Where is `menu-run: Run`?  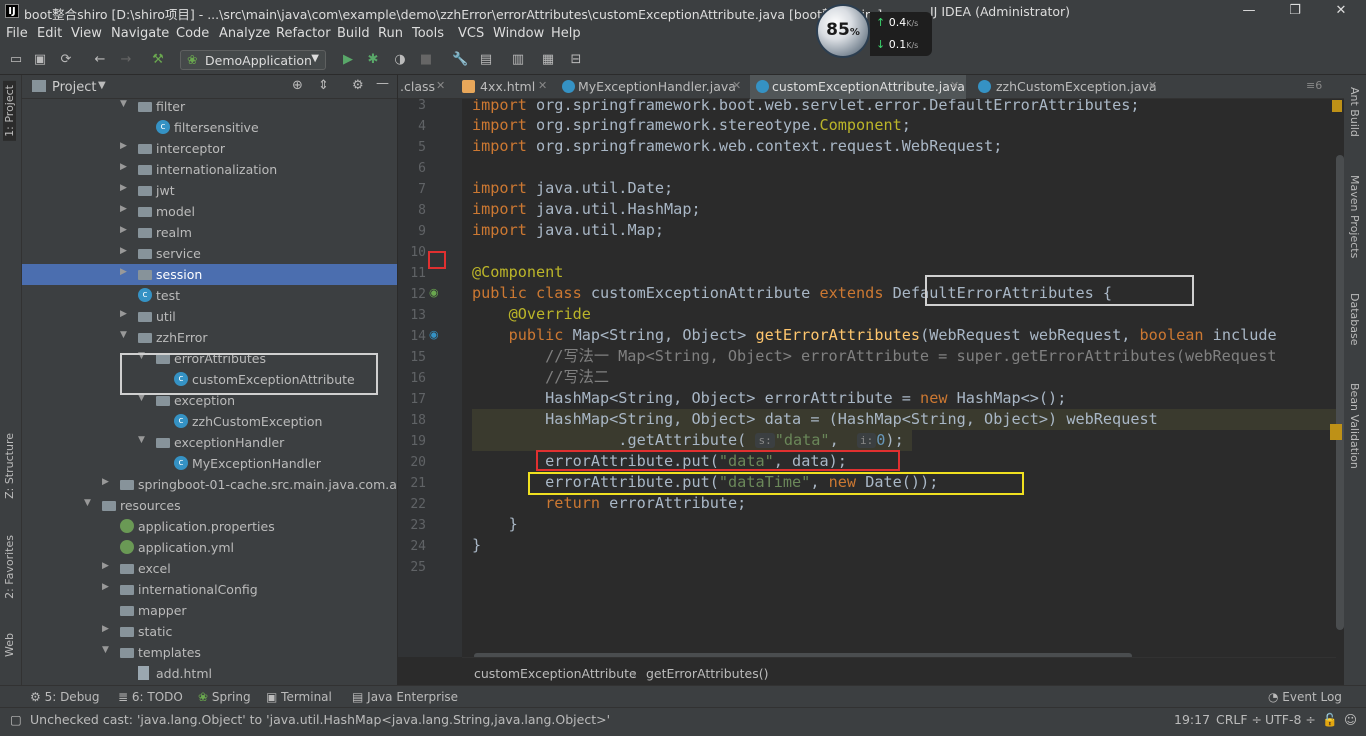 menu-run: Run is located at coordinates (390, 33).